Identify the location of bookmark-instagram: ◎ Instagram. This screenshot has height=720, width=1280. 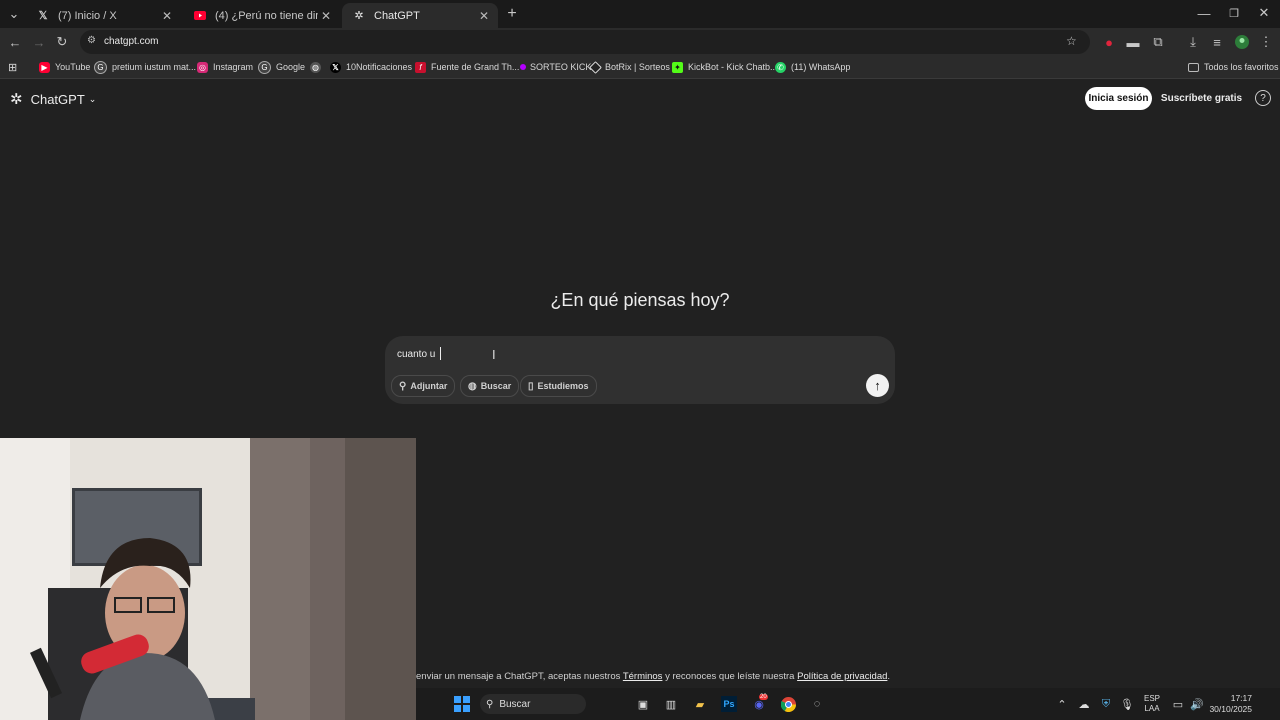
(225, 67).